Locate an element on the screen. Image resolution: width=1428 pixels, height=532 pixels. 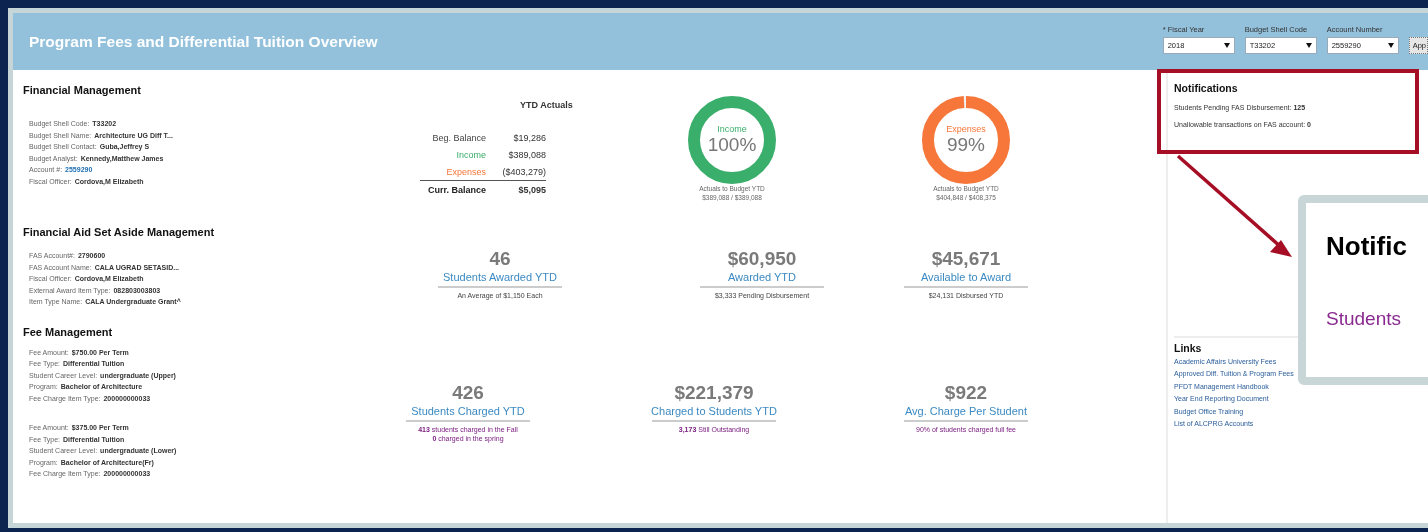
page-title: Program Fees and Differential Tuition Overview is located at coordinates (203, 41).